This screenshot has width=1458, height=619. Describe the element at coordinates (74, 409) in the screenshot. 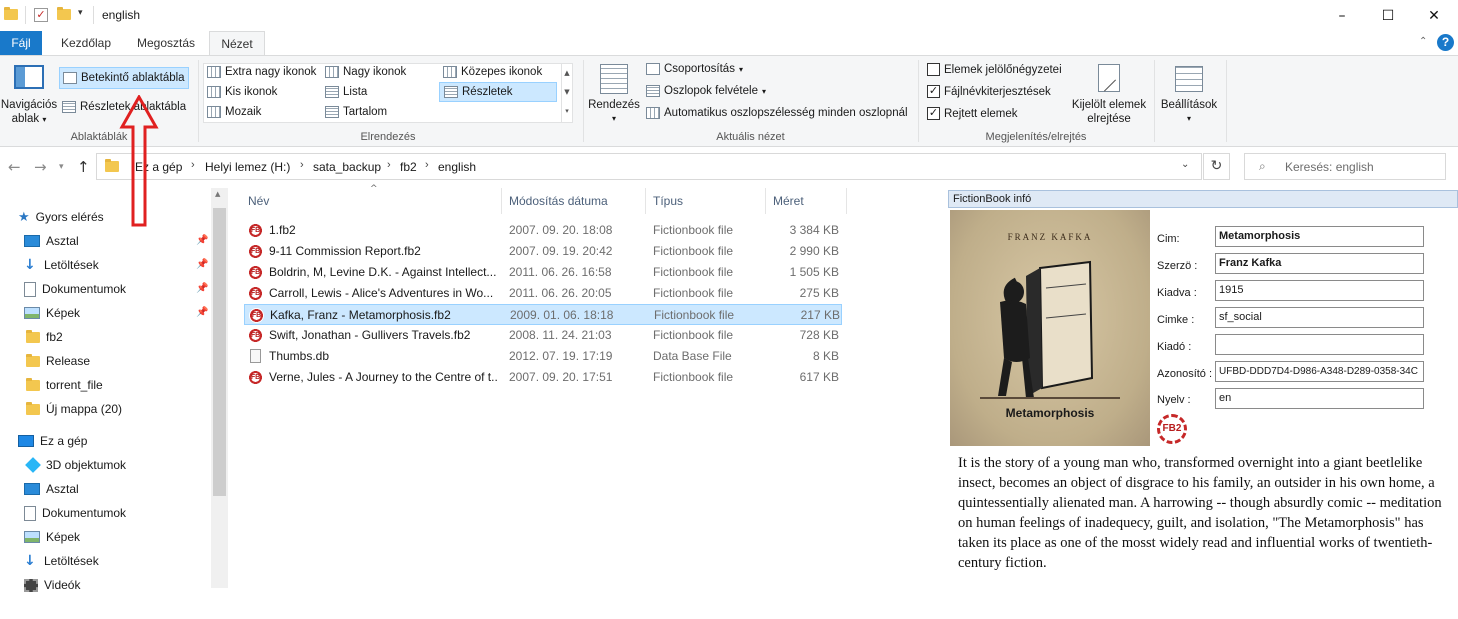

I see `tree-item-new-folder: Új mappa (20)` at that location.